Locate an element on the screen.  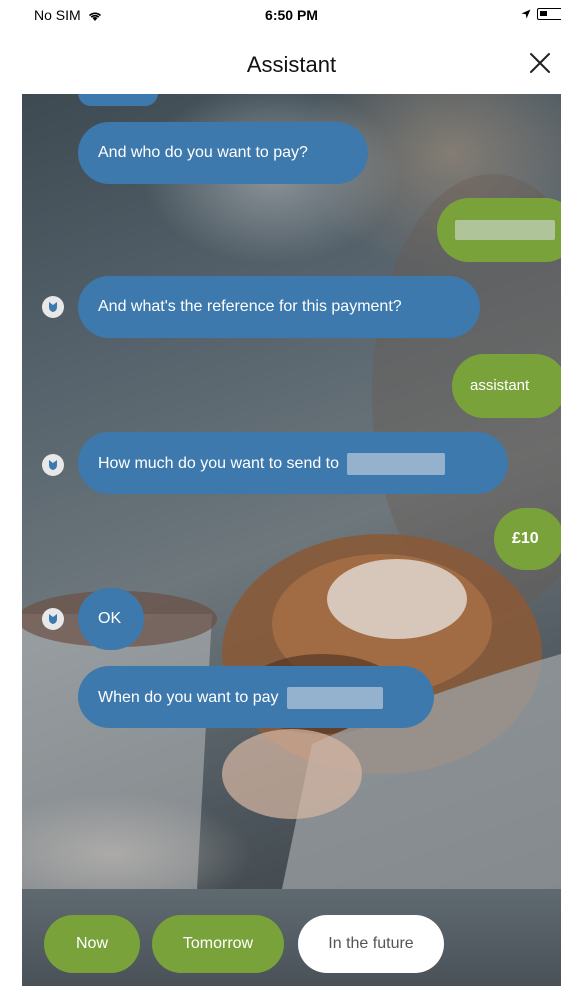
quick-reply-in-the-future: In the future is located at coordinates (371, 944).